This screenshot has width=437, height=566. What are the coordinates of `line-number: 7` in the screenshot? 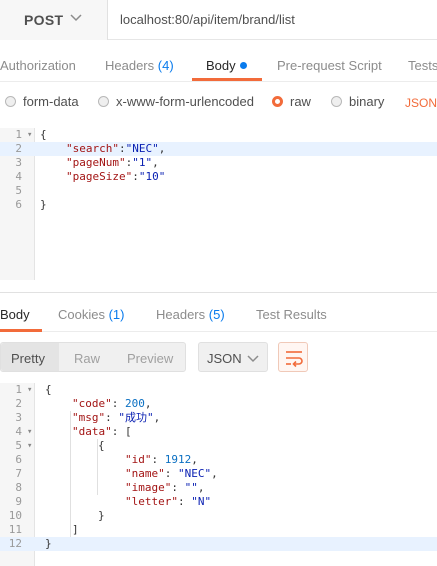 It's located at (18, 473).